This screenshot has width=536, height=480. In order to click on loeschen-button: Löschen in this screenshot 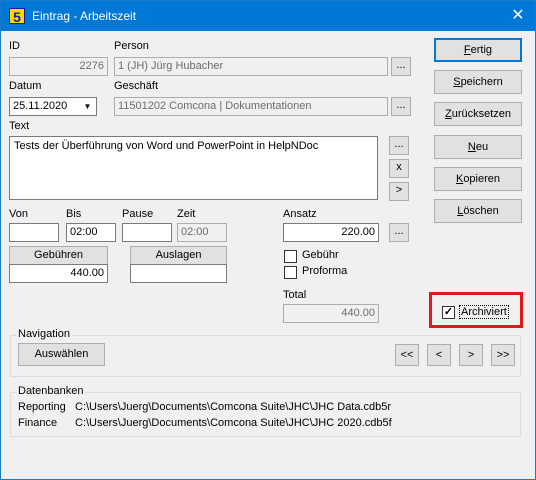, I will do `click(478, 211)`.